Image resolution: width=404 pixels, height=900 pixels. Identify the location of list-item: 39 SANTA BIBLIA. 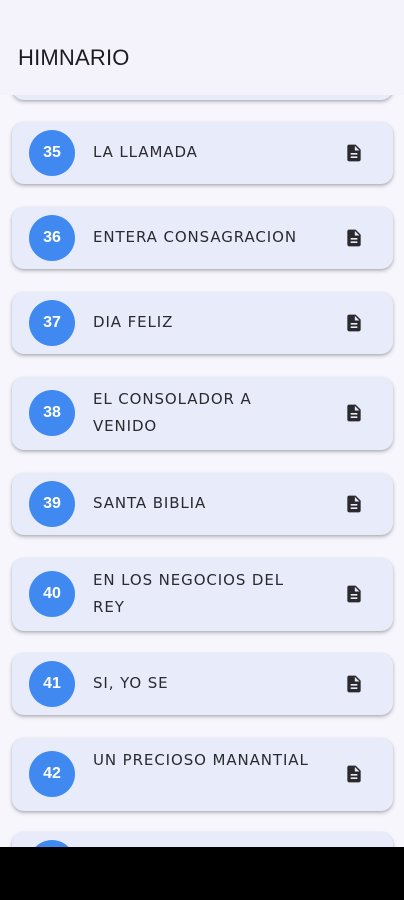
(202, 504).